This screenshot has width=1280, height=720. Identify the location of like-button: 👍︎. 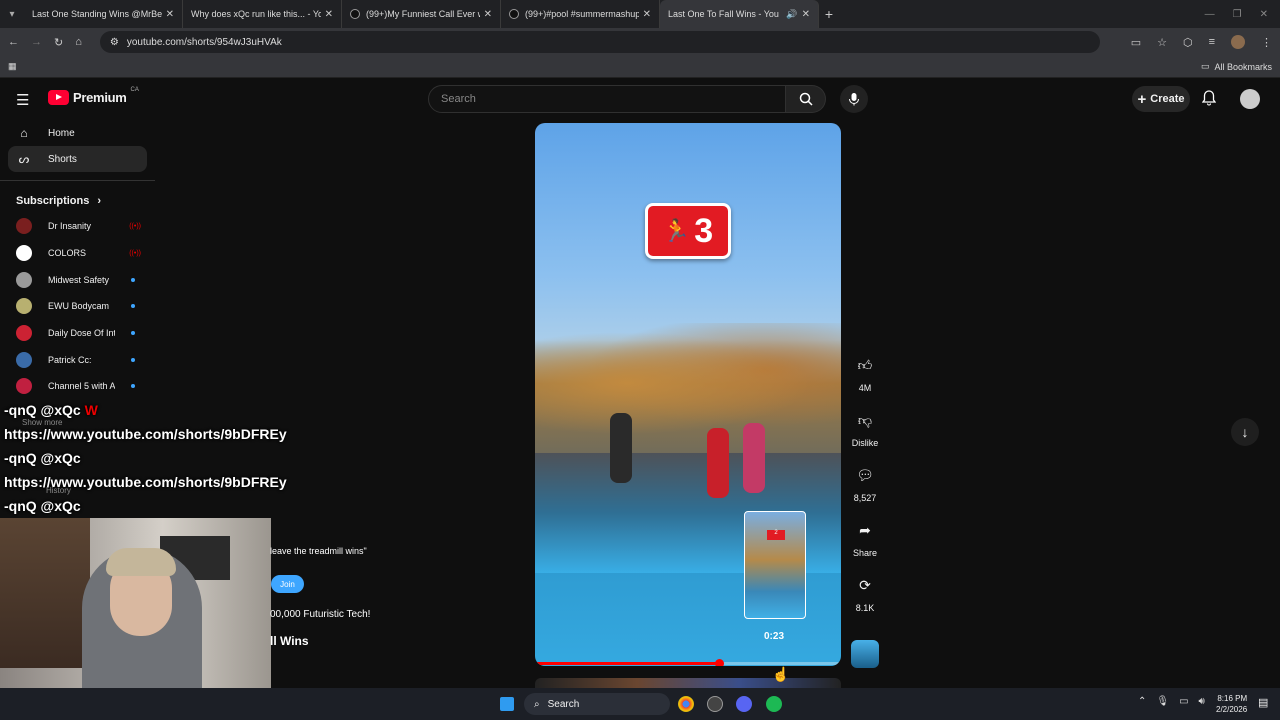
(865, 365).